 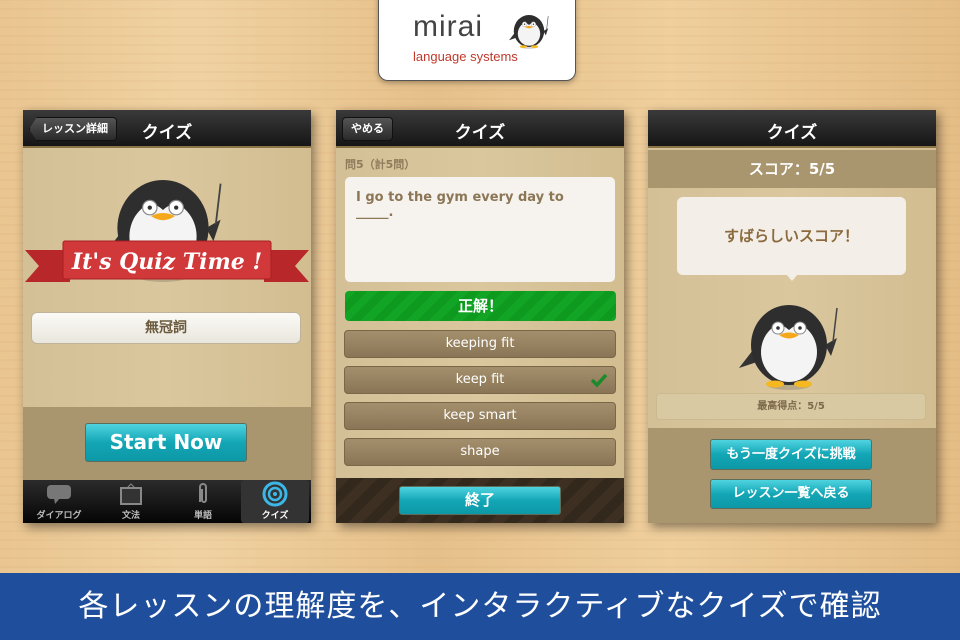 I want to click on ribbon-banner: It's Quiz Time !, so click(x=167, y=261).